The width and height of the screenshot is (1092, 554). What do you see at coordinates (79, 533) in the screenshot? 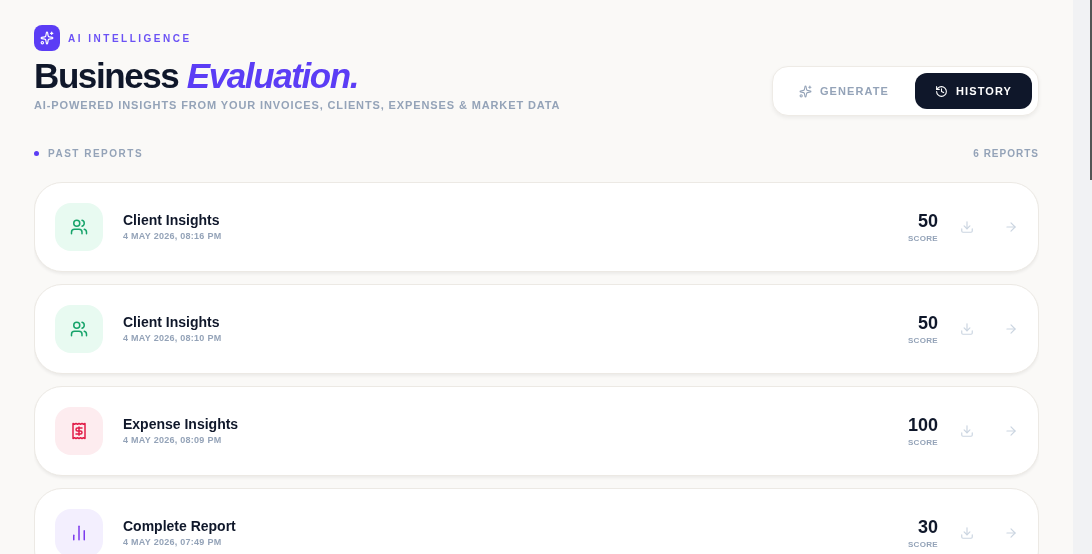
I see `bar-chart-icon` at bounding box center [79, 533].